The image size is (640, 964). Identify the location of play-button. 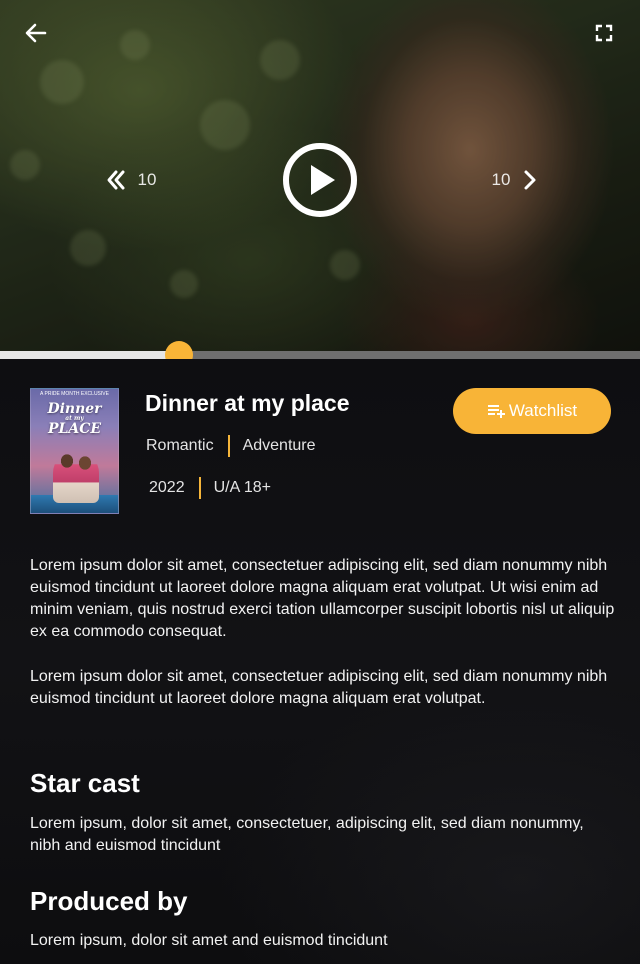
(320, 180).